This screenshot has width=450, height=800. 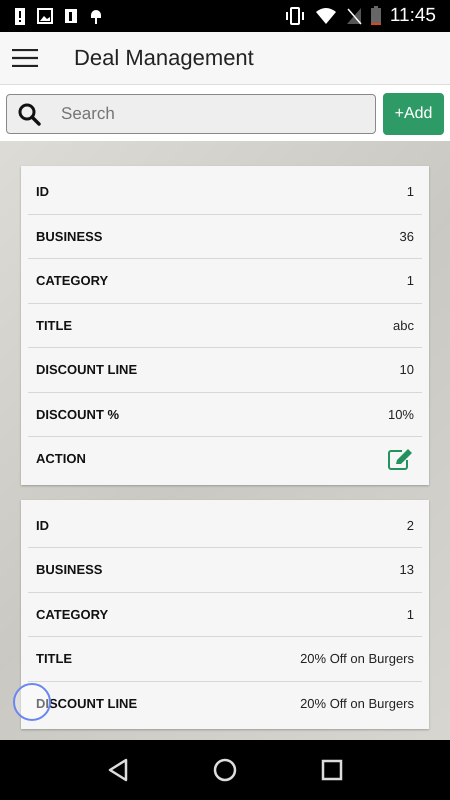 I want to click on page-title: Deal Management, so click(x=164, y=58).